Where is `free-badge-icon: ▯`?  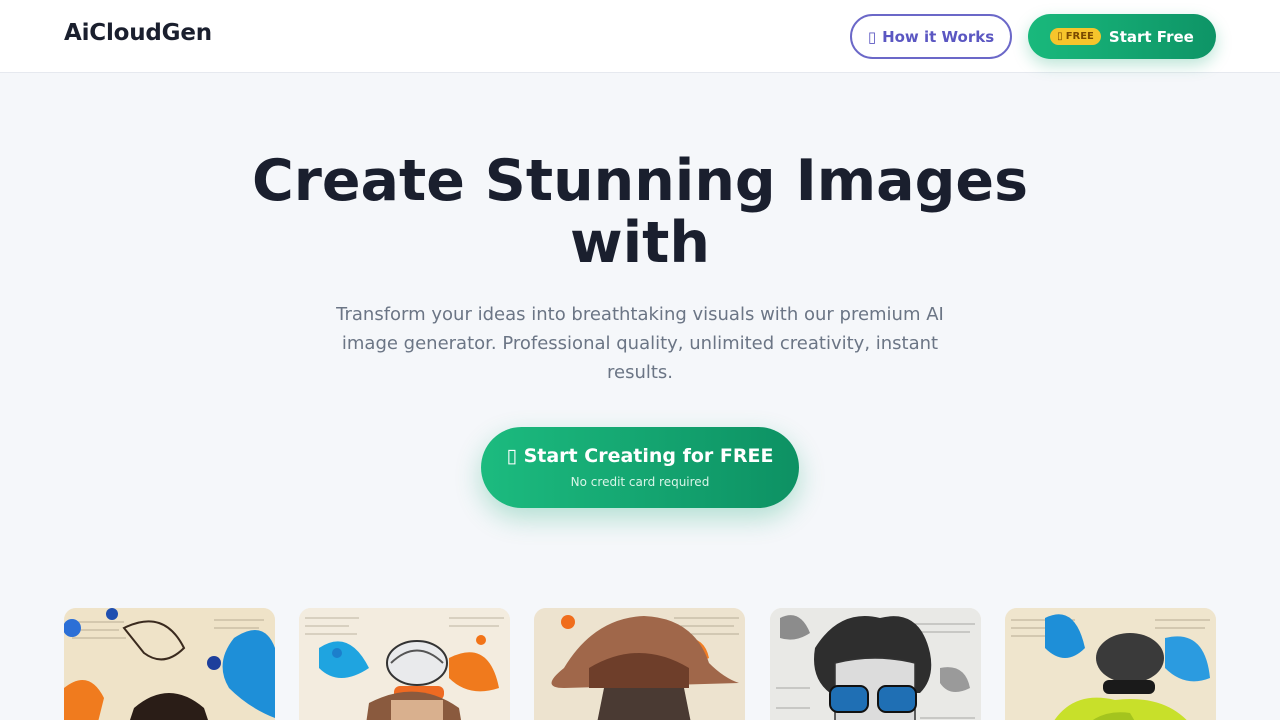 free-badge-icon: ▯ is located at coordinates (1060, 36).